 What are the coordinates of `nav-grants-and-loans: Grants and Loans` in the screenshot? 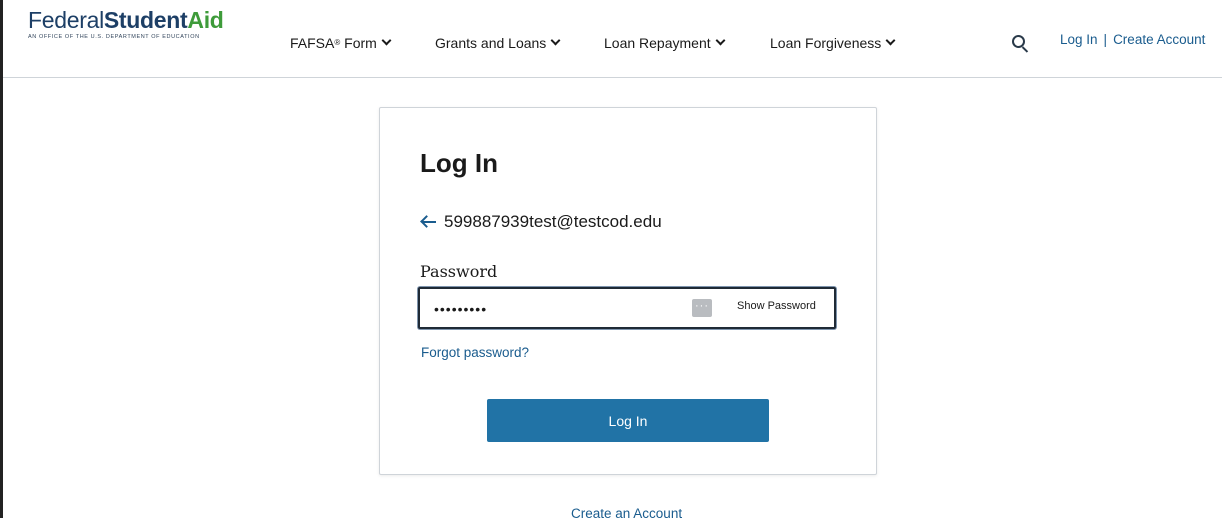 It's located at (498, 43).